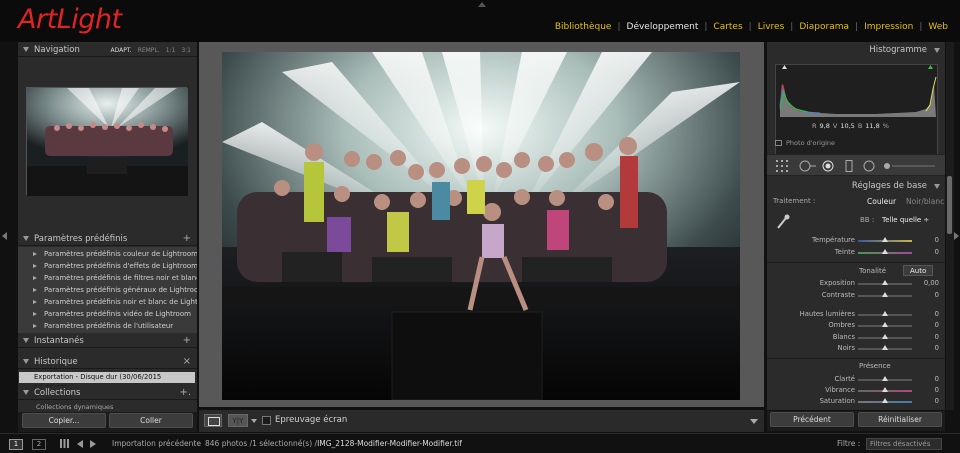 The image size is (960, 453). I want to click on module-bibliotheque: Bibliothèque, so click(583, 27).